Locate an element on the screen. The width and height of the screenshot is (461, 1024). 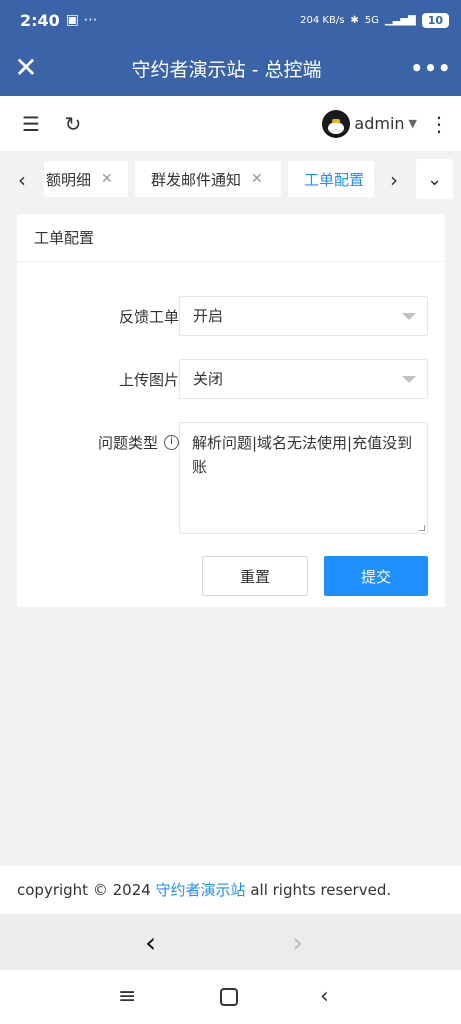
page-title: 守约者演示站 - 总控端 is located at coordinates (226, 69).